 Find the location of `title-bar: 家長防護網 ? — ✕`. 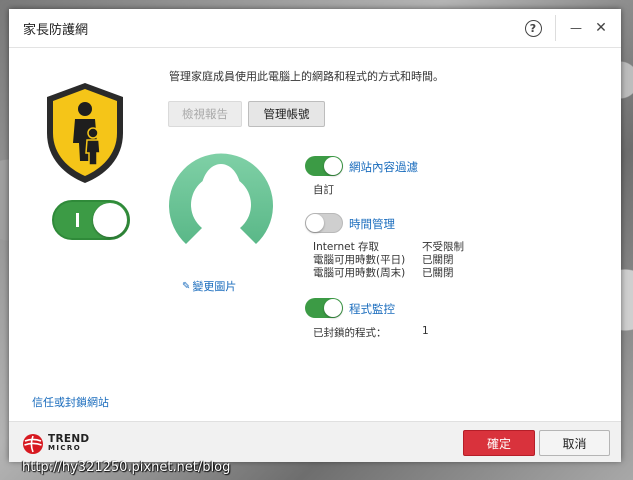

title-bar: 家長防護網 ? — ✕ is located at coordinates (315, 28).